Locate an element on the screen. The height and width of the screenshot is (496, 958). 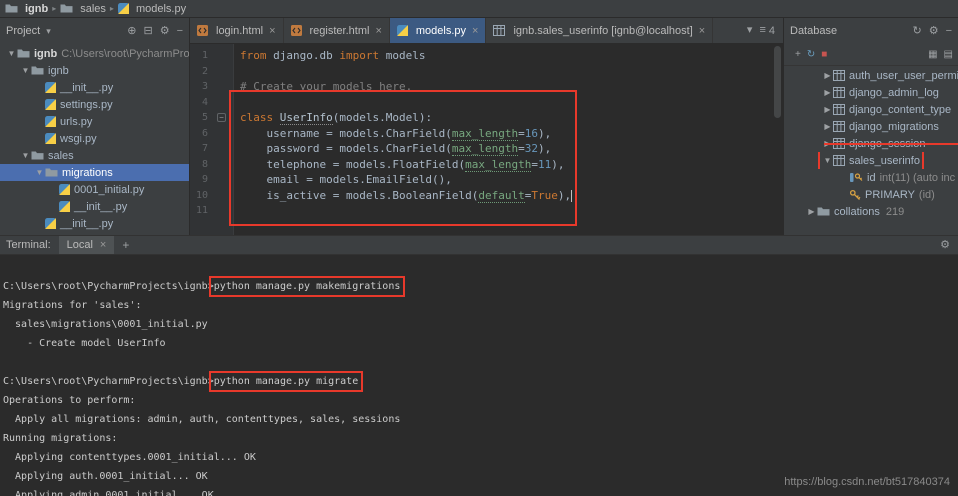
table-icon is located at coordinates (839, 92).